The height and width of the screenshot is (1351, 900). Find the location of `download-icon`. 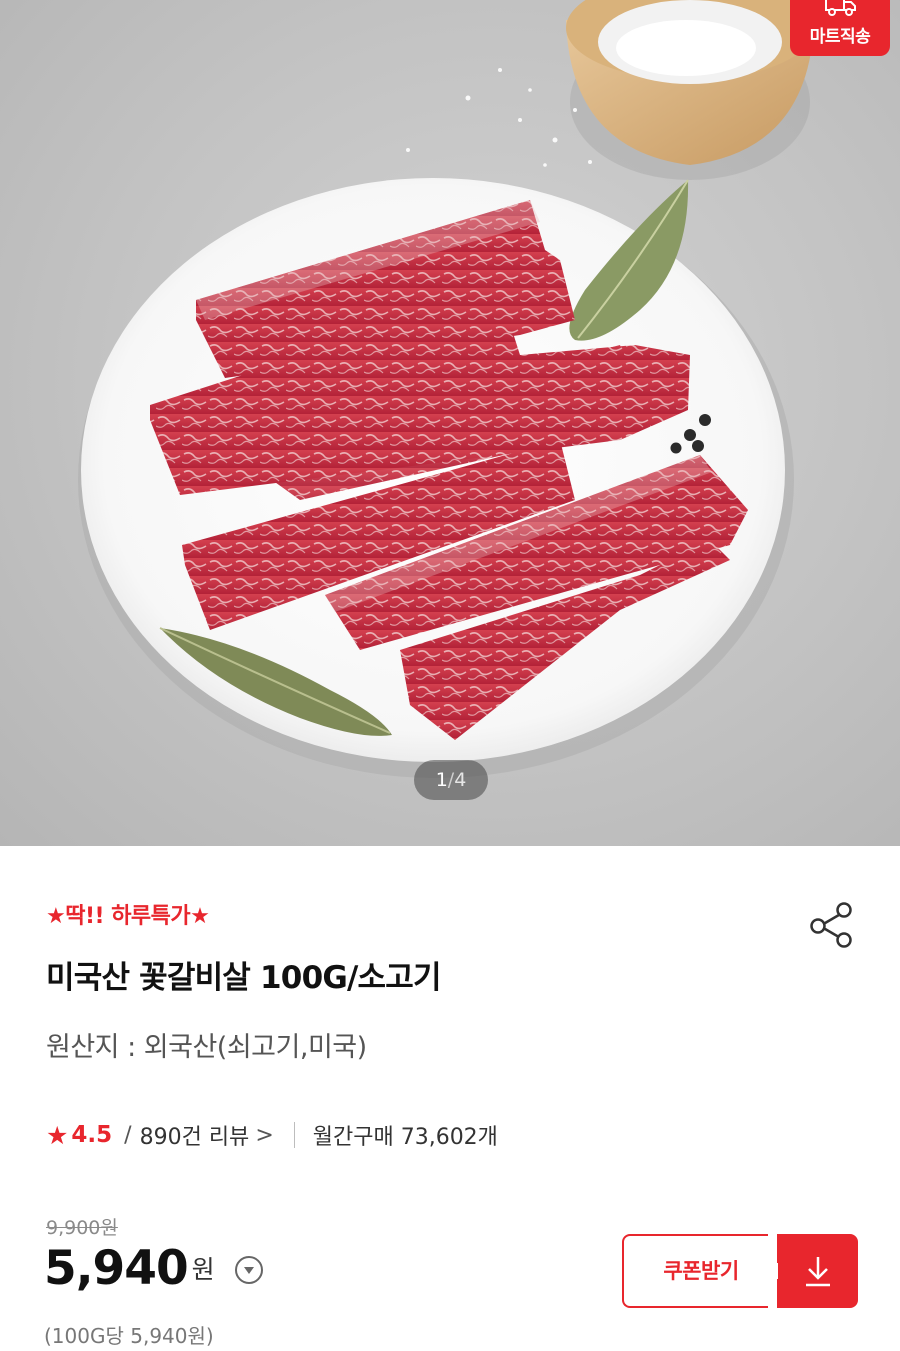

download-icon is located at coordinates (818, 1272).